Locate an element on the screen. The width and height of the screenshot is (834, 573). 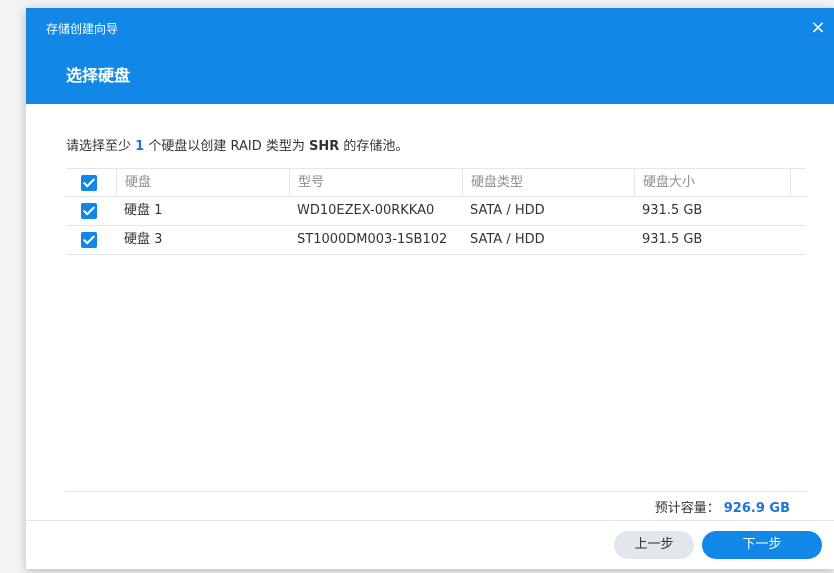
previous-button: 上一步 is located at coordinates (654, 545).